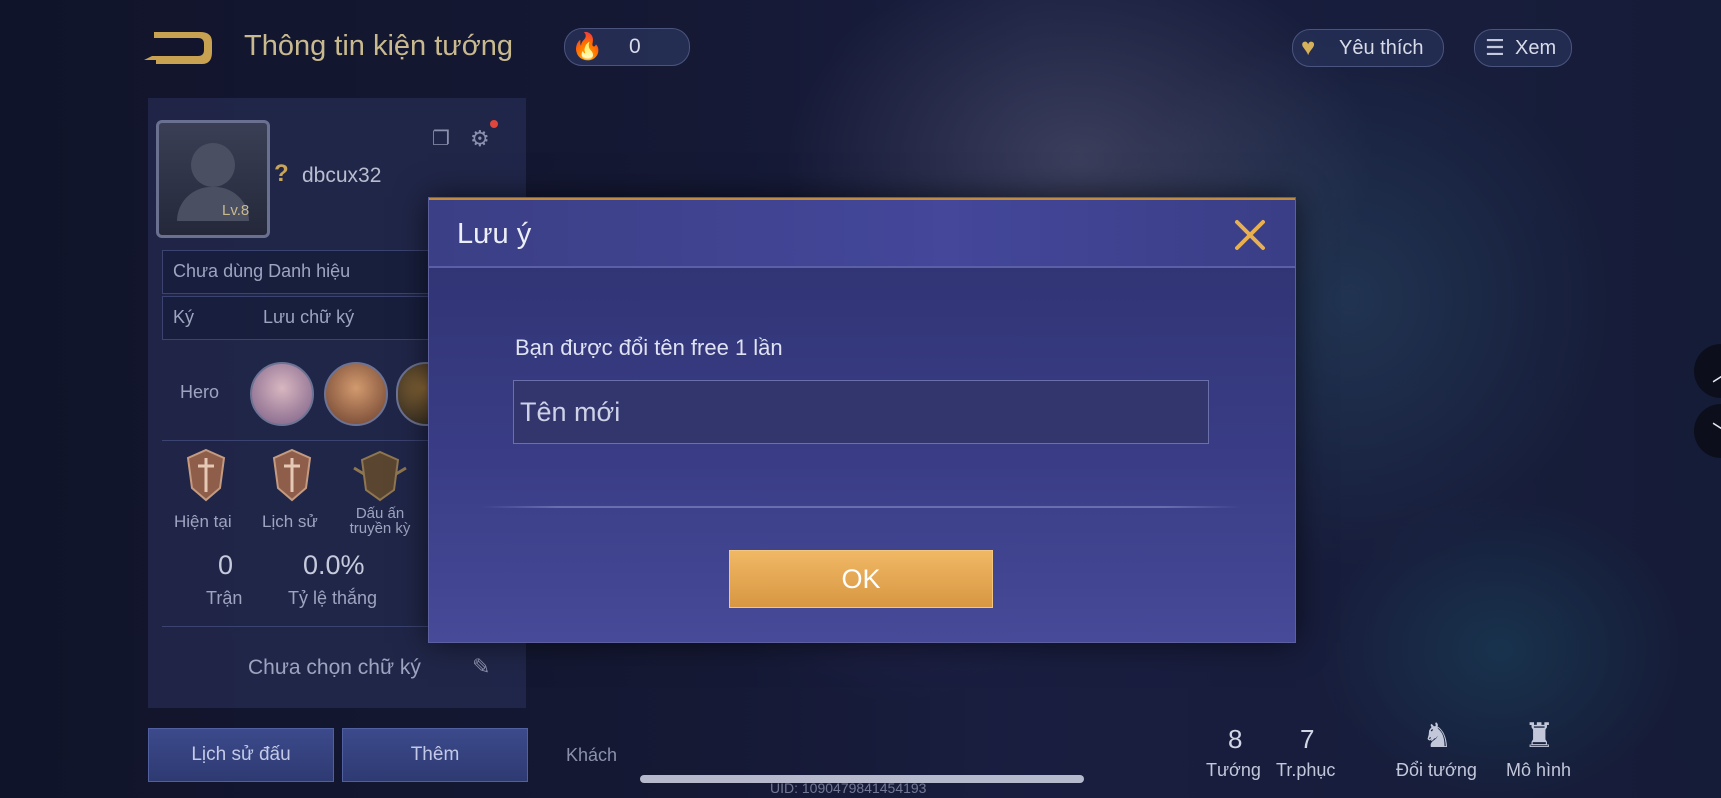  I want to click on rank-current-icon, so click(206, 475).